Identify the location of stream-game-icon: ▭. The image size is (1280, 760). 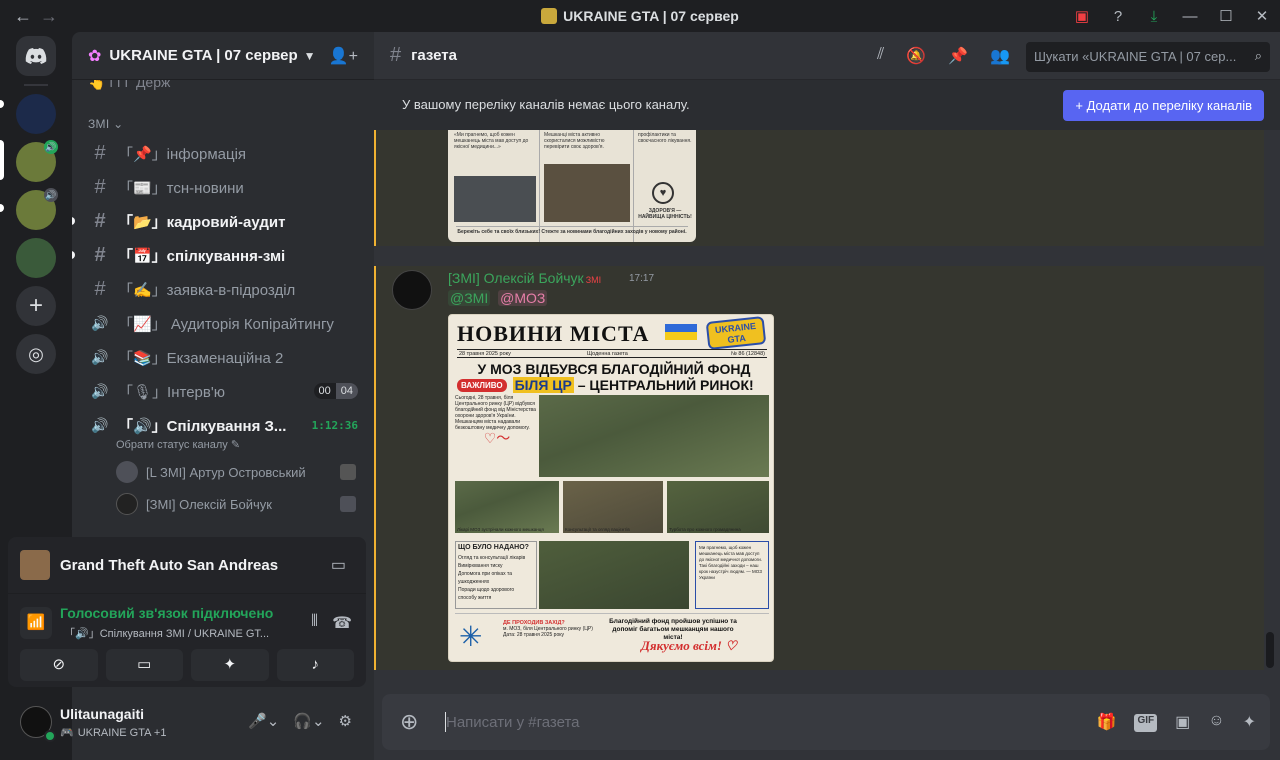
(338, 565).